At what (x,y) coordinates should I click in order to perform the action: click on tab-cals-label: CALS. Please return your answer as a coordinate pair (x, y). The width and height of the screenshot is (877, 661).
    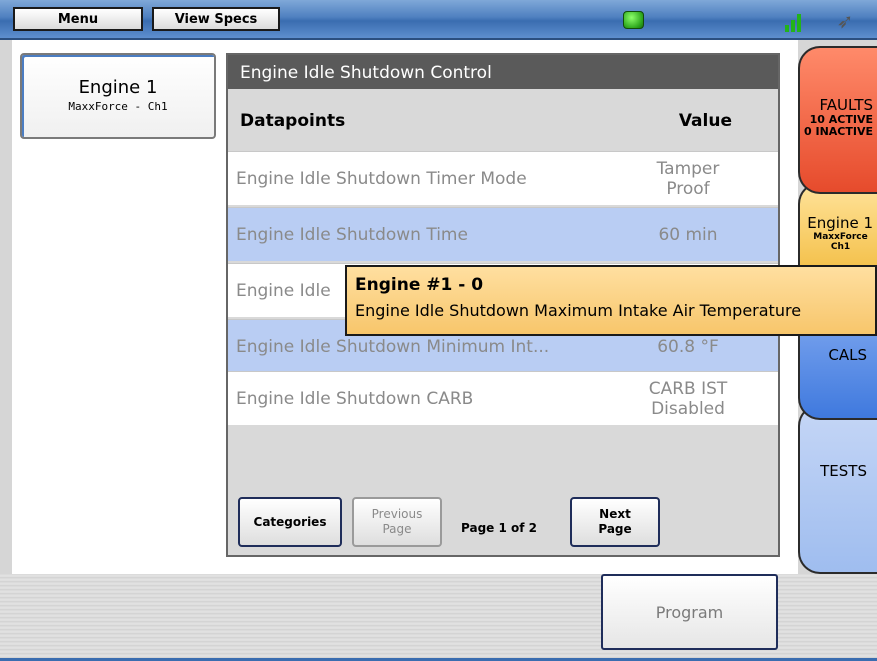
    Looking at the image, I should click on (847, 355).